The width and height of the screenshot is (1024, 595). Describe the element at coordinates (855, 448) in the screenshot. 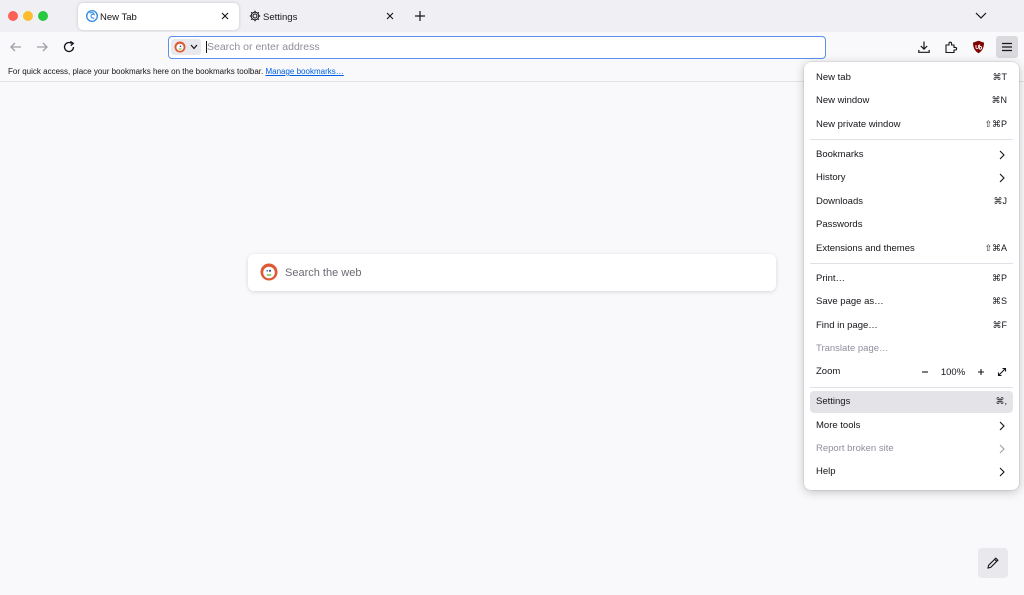

I see `menu-label: Report broken site` at that location.